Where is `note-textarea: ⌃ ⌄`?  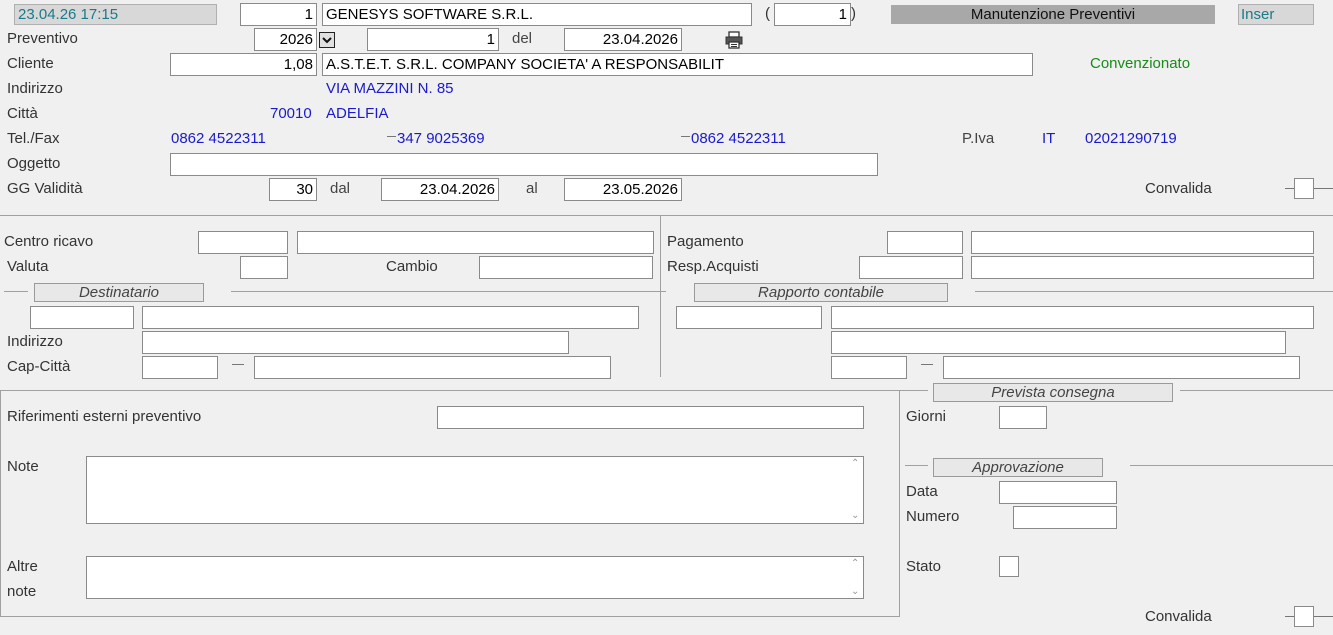
note-textarea: ⌃ ⌄ is located at coordinates (475, 490).